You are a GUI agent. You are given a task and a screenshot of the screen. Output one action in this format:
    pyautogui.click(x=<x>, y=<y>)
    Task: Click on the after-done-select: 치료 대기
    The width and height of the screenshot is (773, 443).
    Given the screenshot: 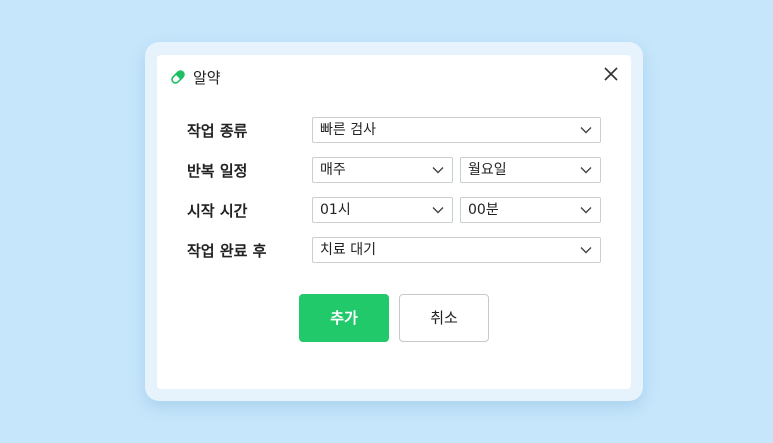 What is the action you would take?
    pyautogui.click(x=456, y=250)
    